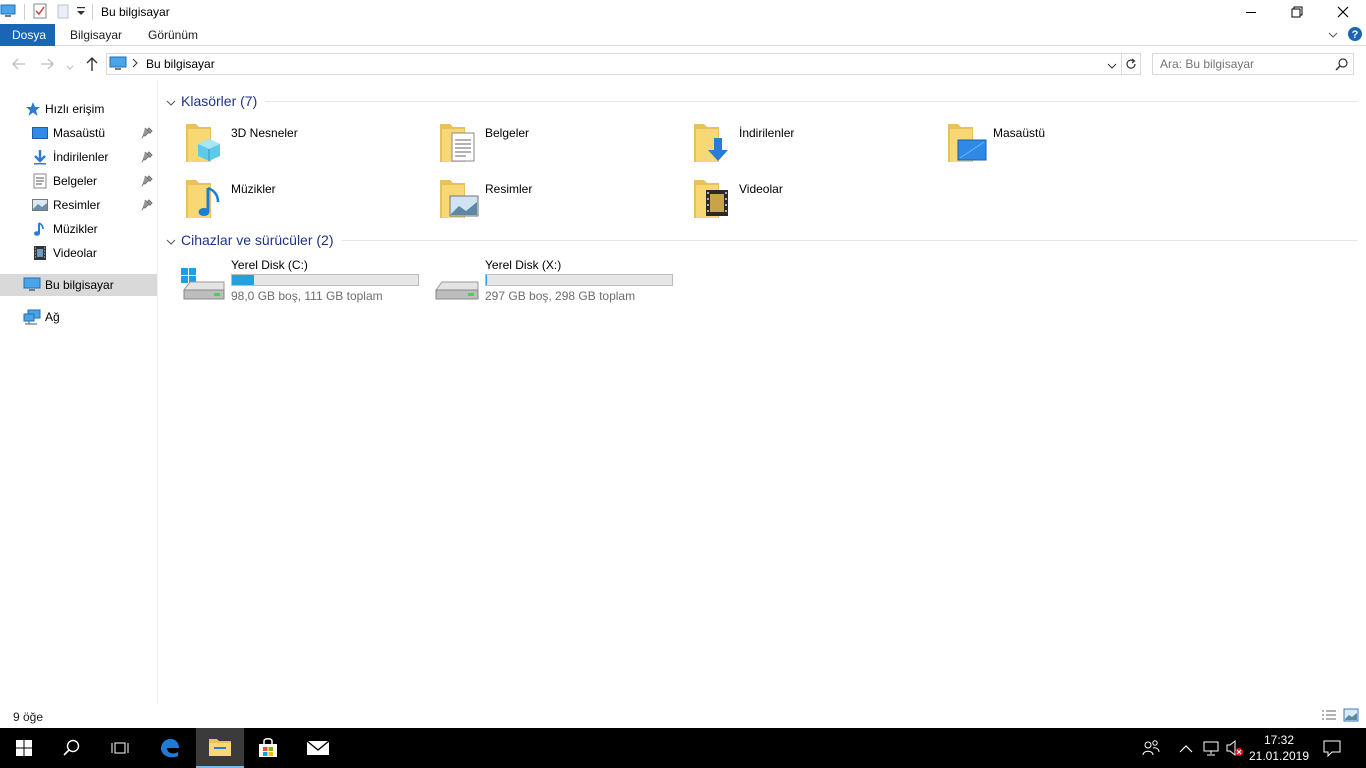 The image size is (1366, 768). I want to click on group-header-drives: Cihazlar ve sürücüler (2), so click(761, 240).